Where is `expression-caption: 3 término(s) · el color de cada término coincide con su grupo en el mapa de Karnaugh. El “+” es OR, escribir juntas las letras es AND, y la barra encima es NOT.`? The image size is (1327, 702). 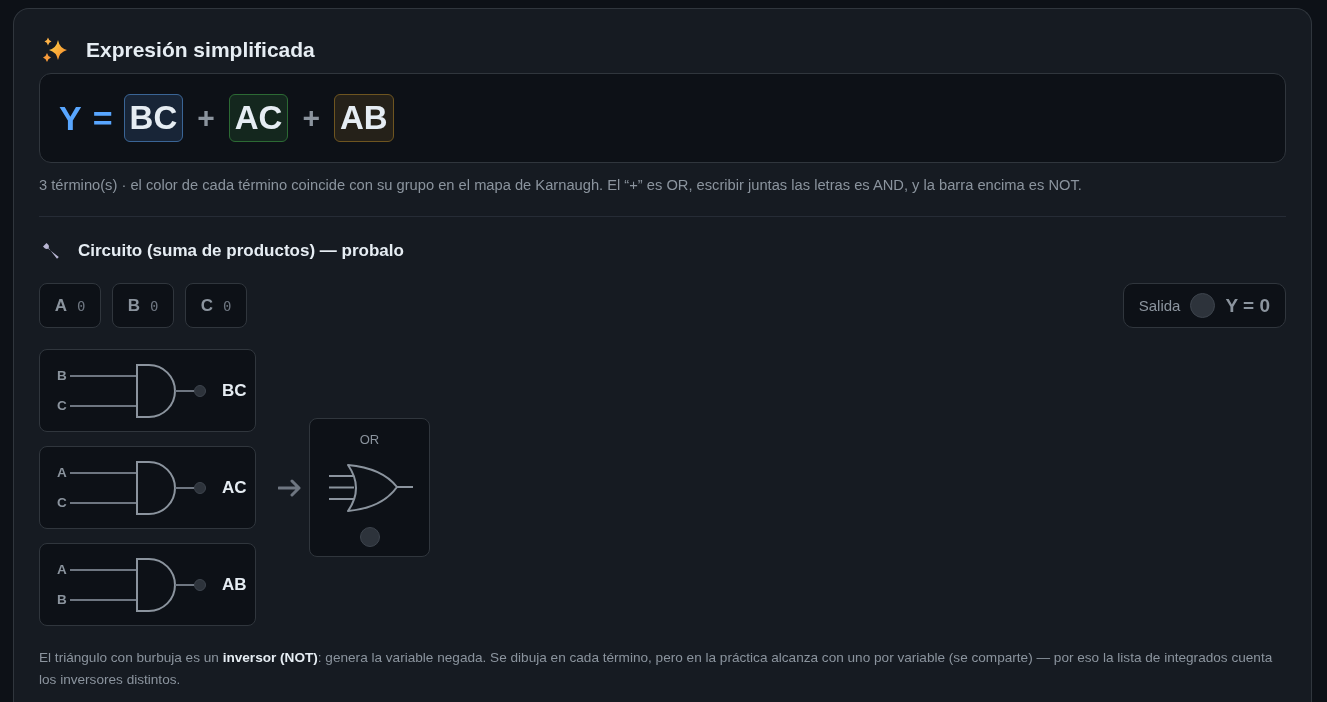
expression-caption: 3 término(s) · el color de cada término coincide con su grupo en el mapa de Karnaugh. El “+” es OR, escribir juntas las letras es AND, y la barra encima es NOT. is located at coordinates (561, 185).